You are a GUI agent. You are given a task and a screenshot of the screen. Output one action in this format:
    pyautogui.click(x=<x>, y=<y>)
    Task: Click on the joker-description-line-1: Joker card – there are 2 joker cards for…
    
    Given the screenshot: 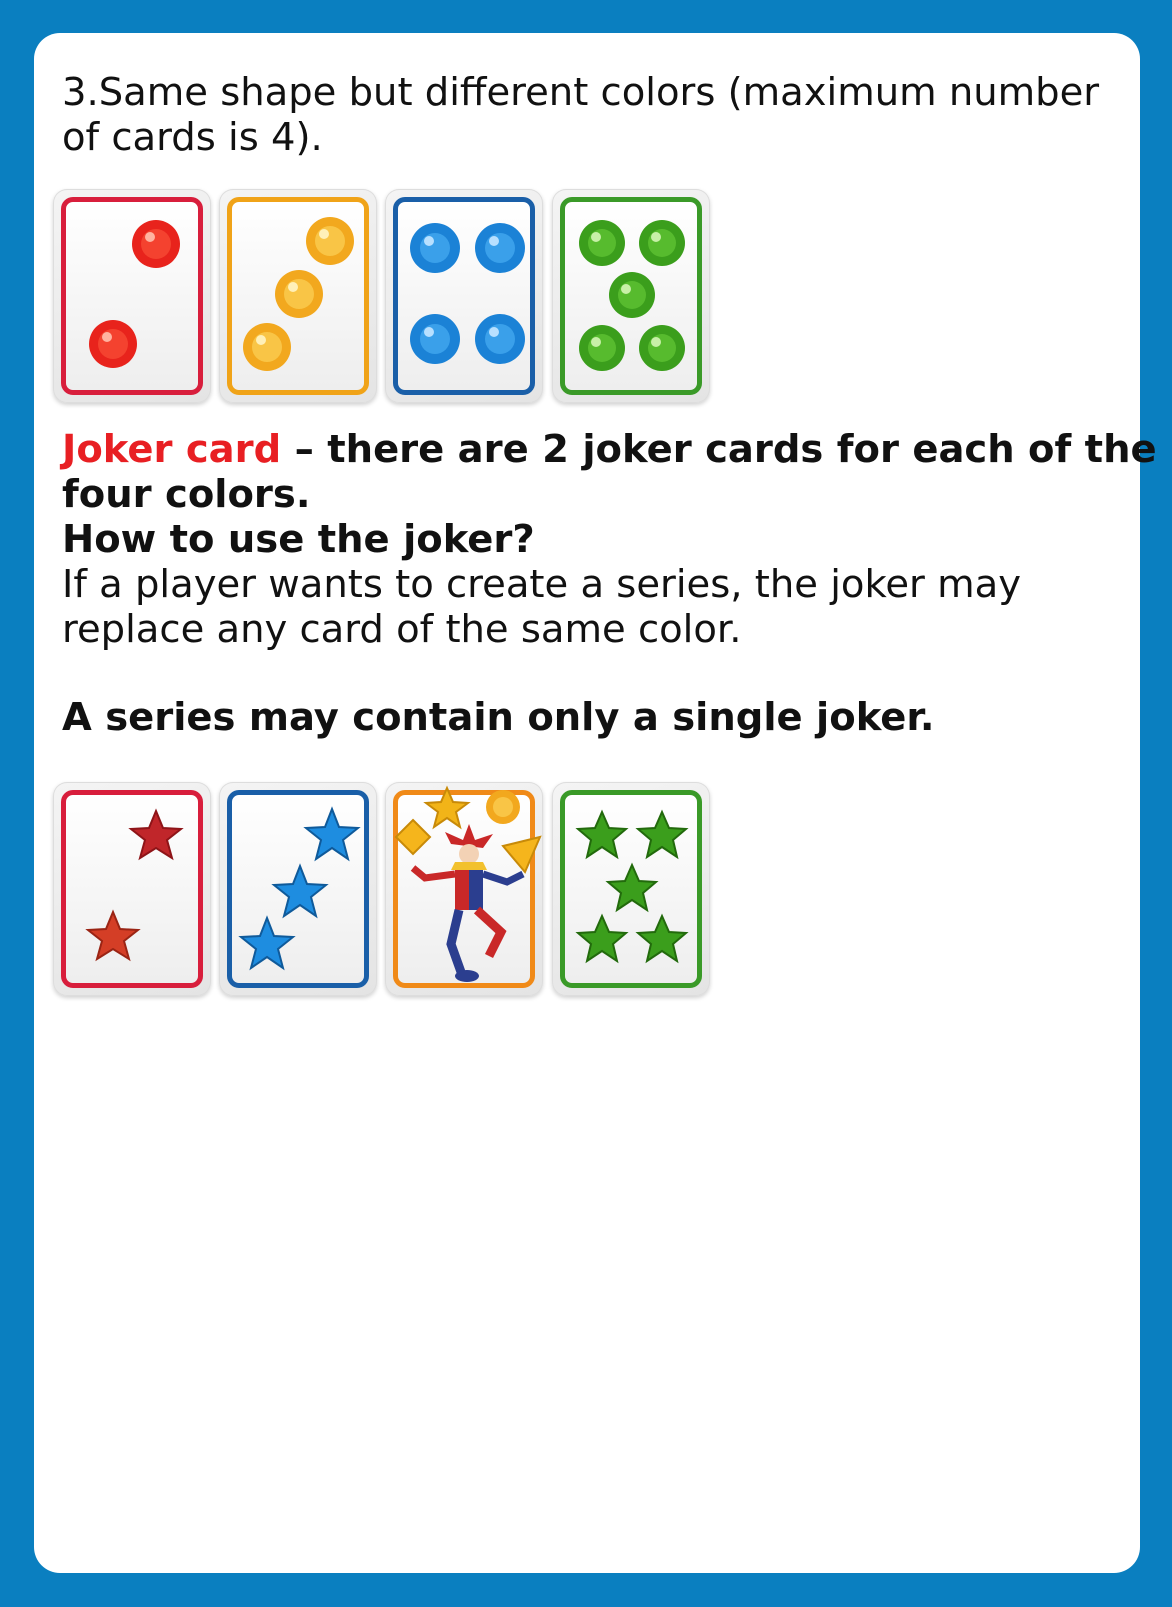 What is the action you would take?
    pyautogui.click(x=609, y=450)
    